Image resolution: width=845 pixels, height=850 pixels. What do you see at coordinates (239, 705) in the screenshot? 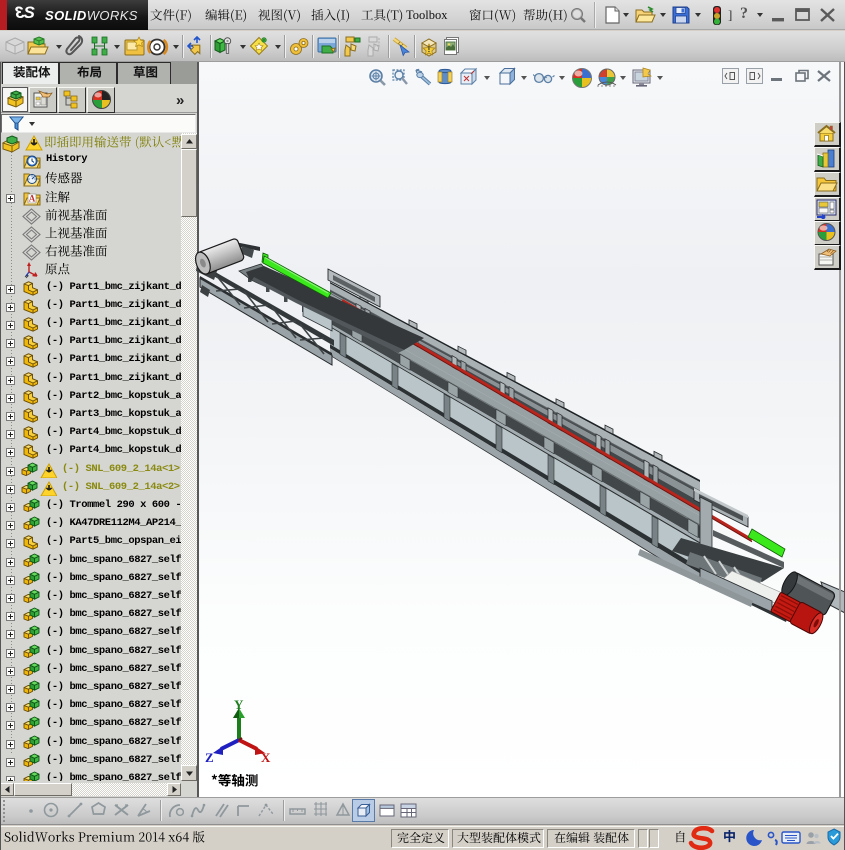
I see `svg-text: Y` at bounding box center [239, 705].